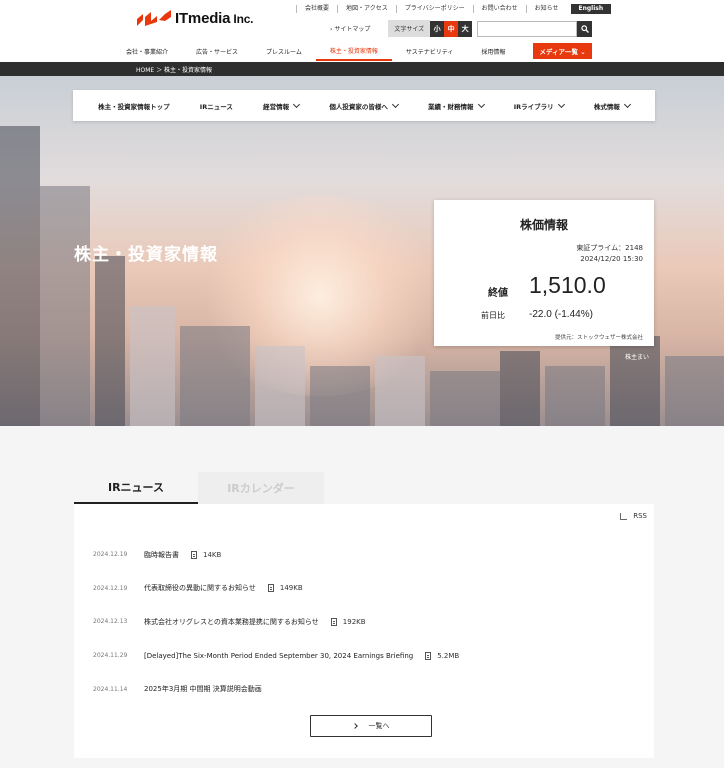 This screenshot has width=724, height=768. What do you see at coordinates (110, 656) in the screenshot?
I see `news-date: 2024.11.29` at bounding box center [110, 656].